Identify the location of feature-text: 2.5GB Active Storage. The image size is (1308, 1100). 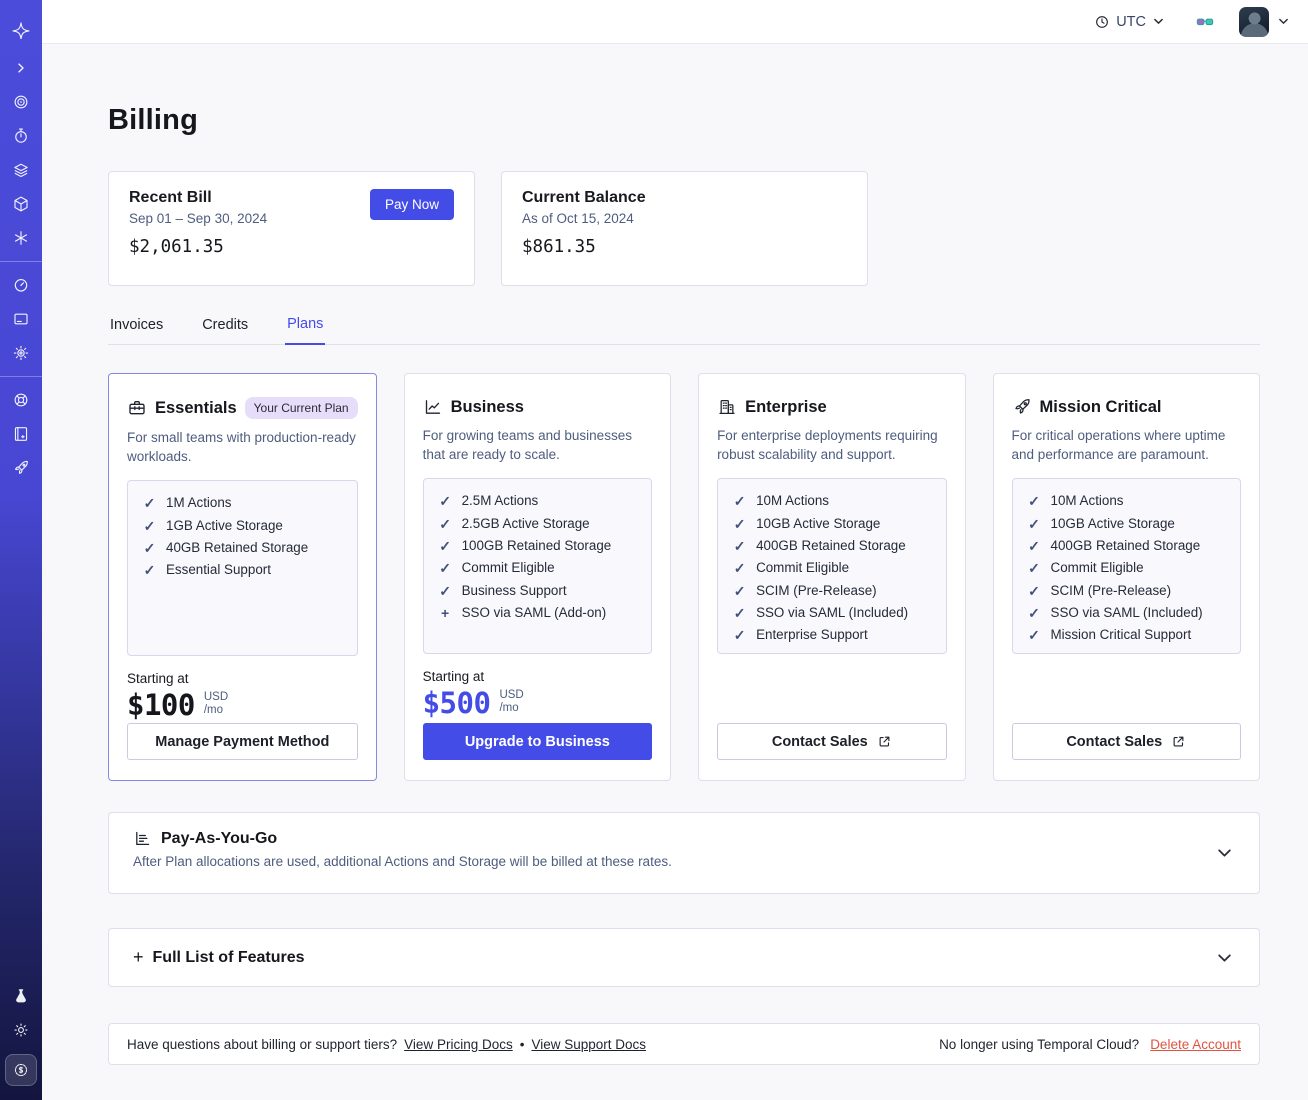
(525, 523).